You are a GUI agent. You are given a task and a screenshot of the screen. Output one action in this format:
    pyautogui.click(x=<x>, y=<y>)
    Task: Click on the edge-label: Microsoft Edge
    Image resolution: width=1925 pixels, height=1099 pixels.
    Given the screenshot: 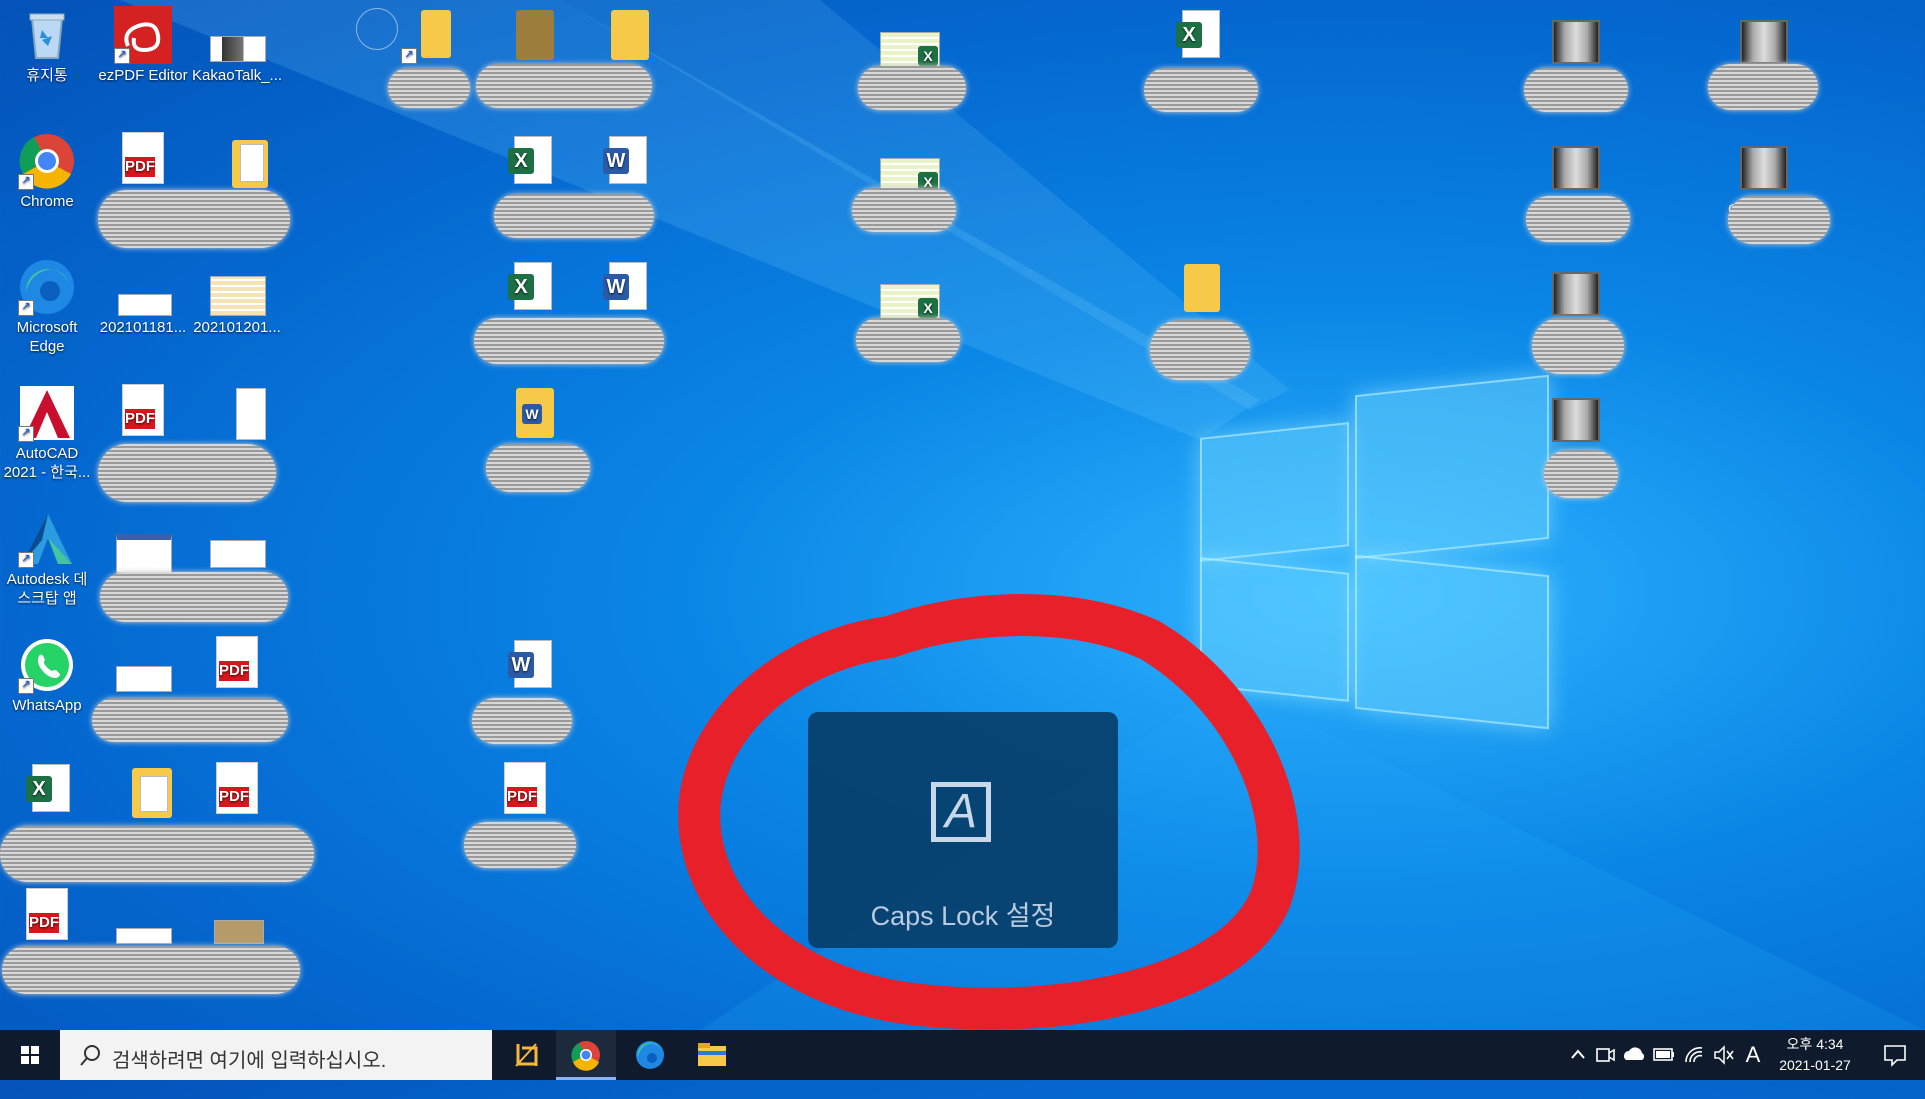 What is the action you would take?
    pyautogui.click(x=47, y=337)
    